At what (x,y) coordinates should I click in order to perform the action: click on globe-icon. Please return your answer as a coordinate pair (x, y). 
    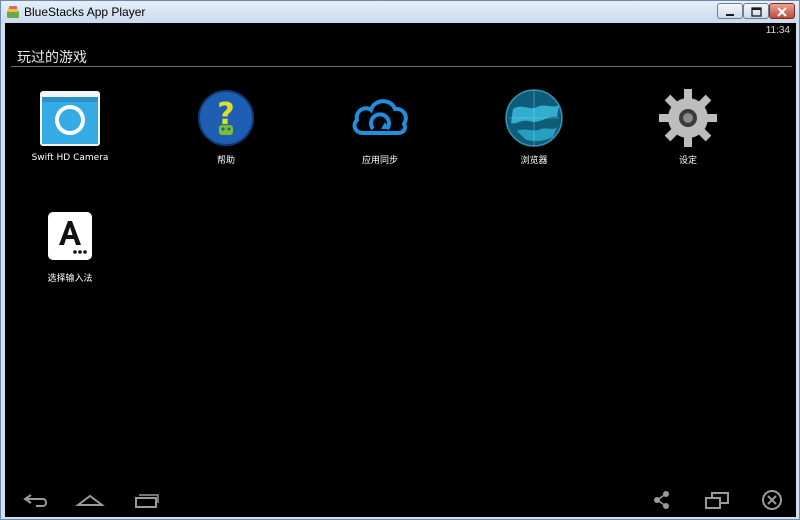
    Looking at the image, I should click on (534, 118).